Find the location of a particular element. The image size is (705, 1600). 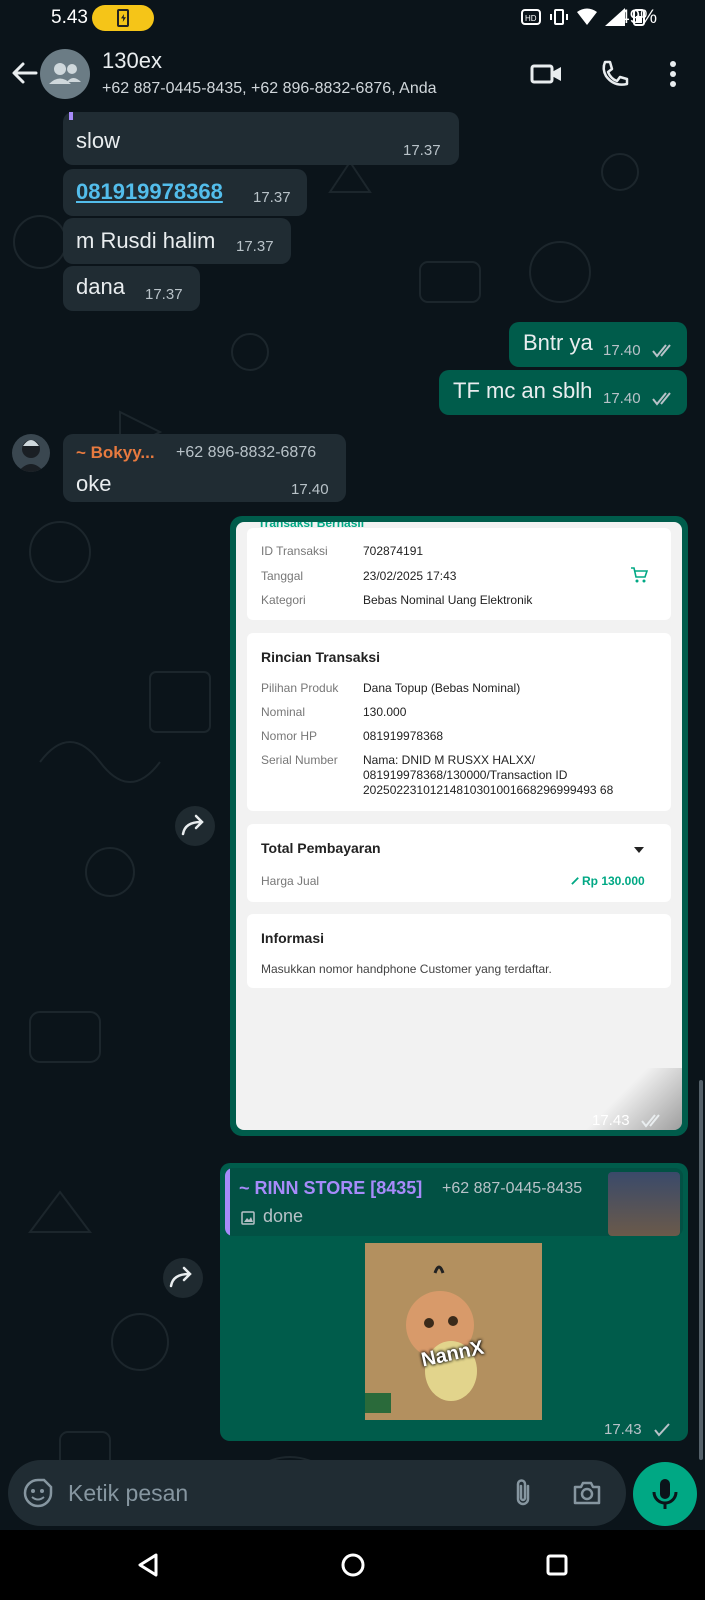

receipt-payment-heading: Total Pembayaran is located at coordinates (321, 848).